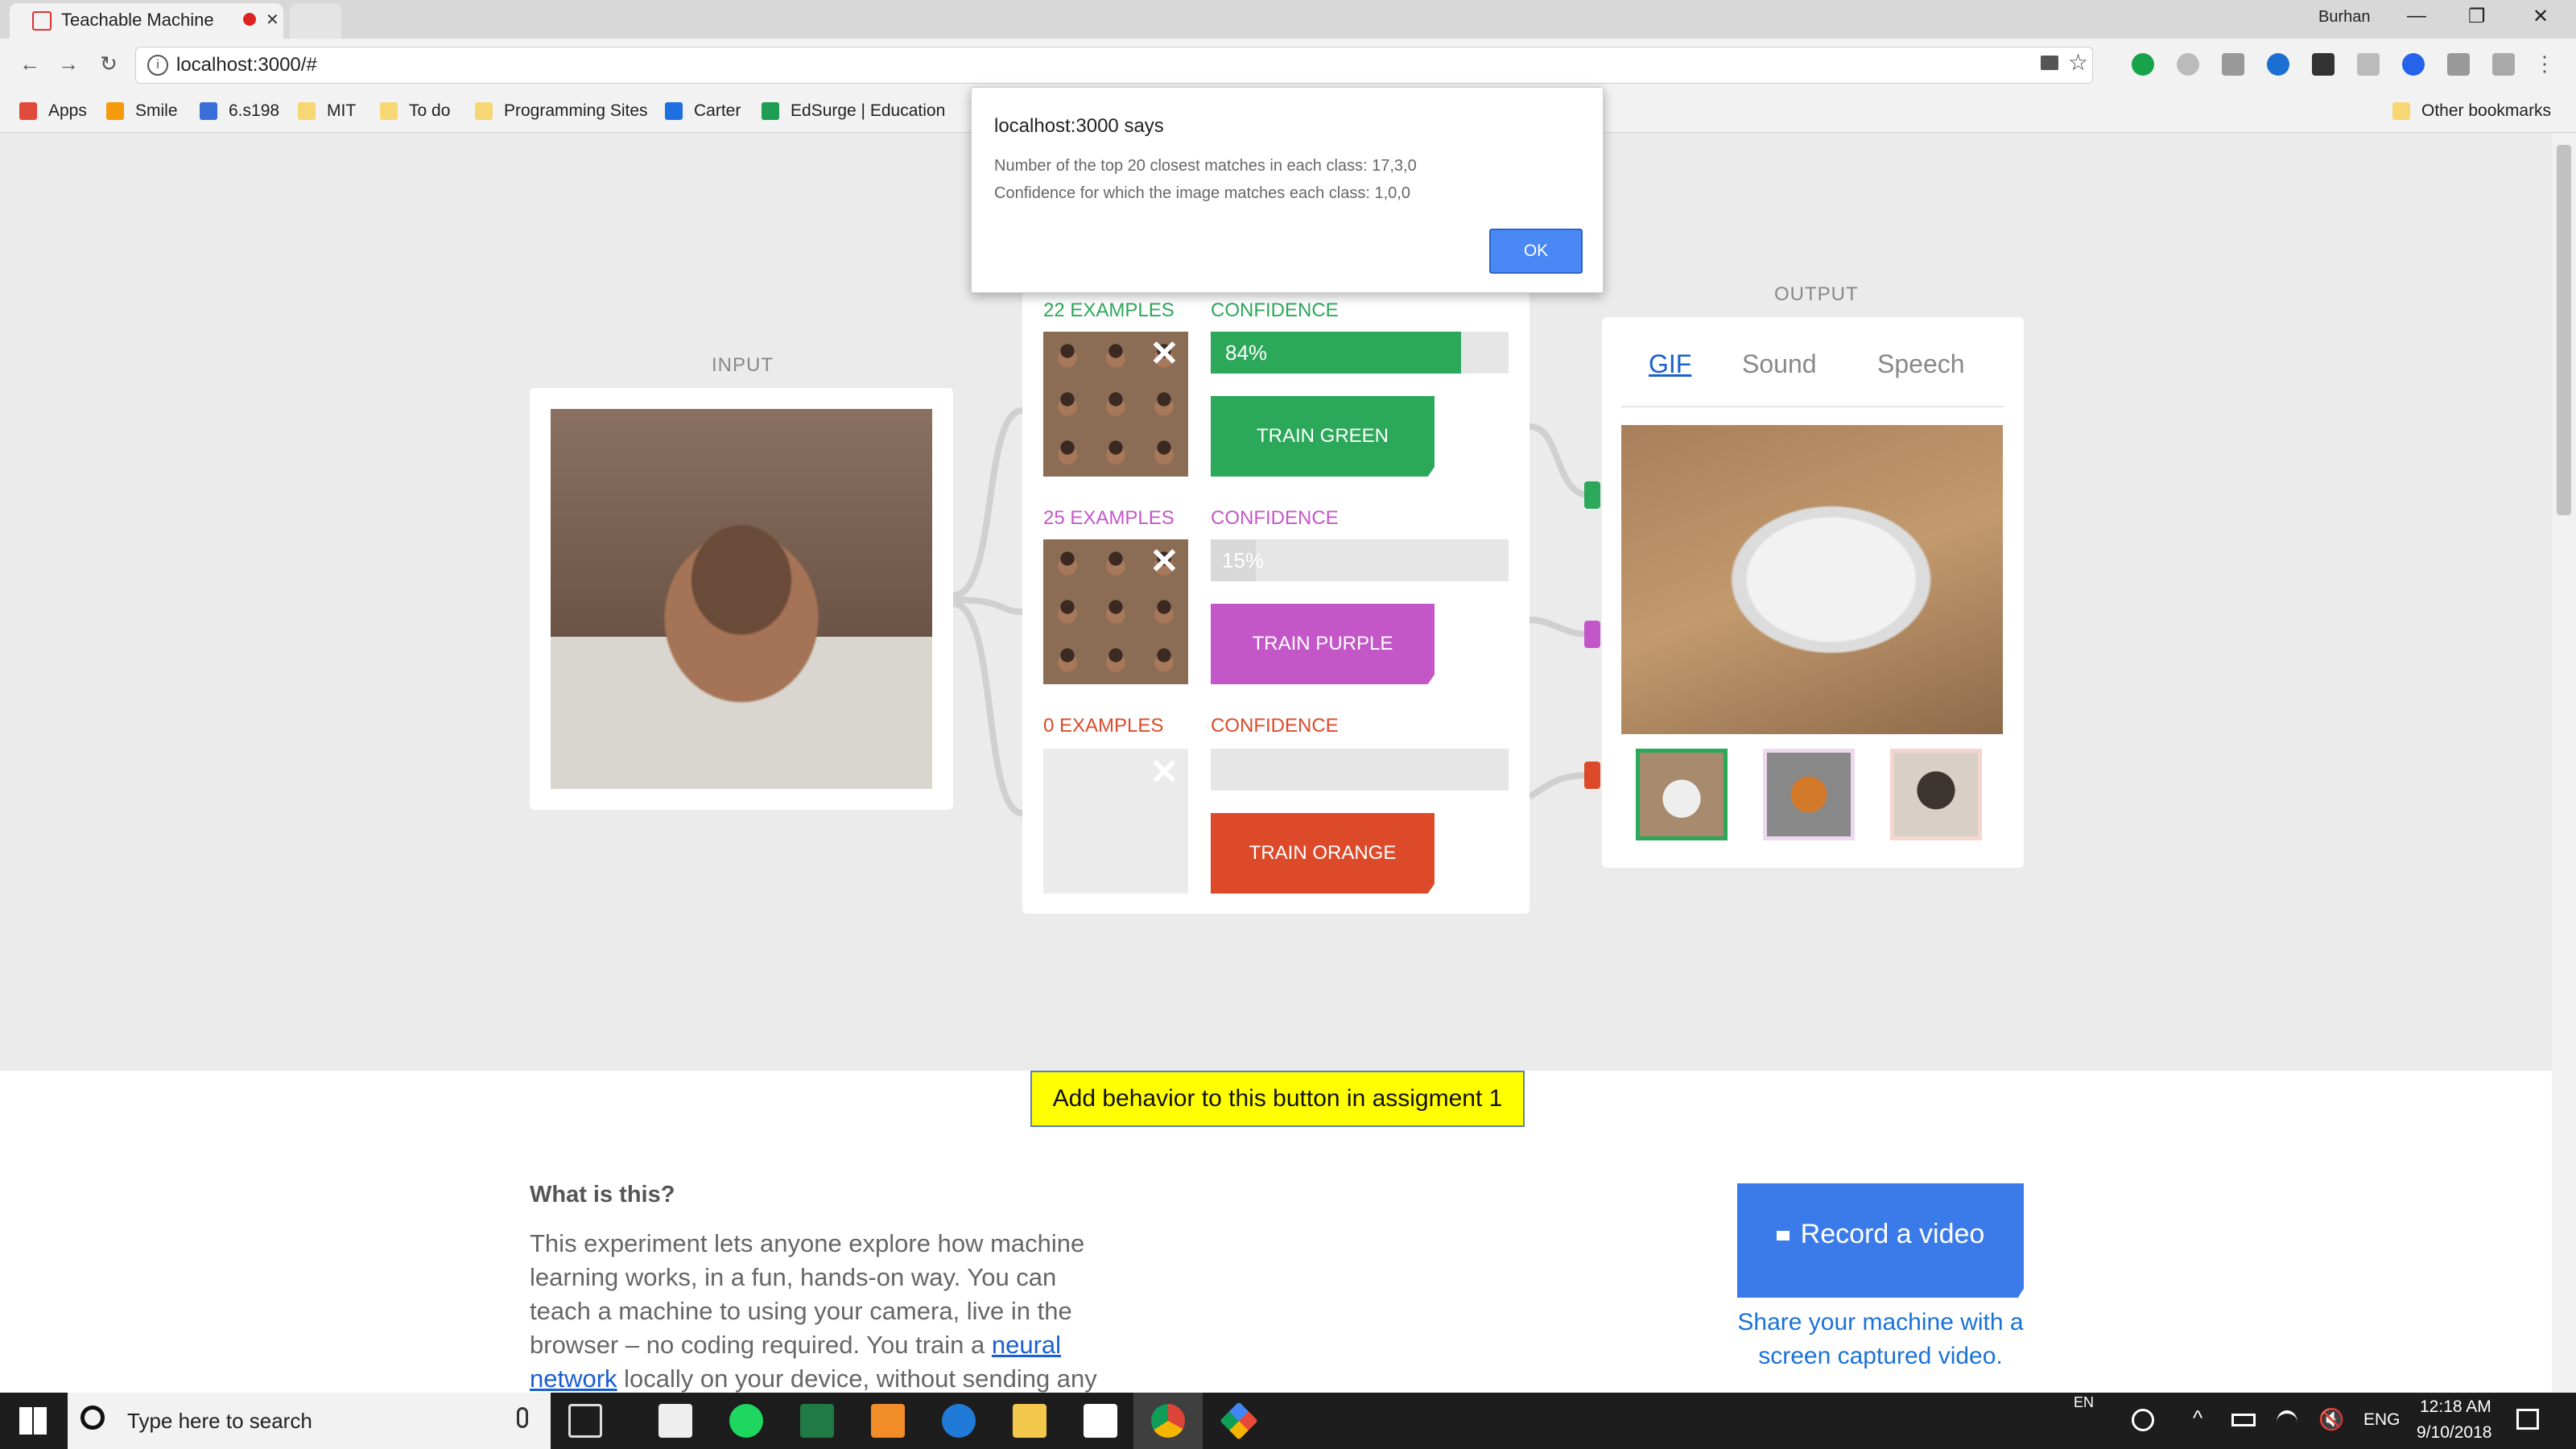 The height and width of the screenshot is (1449, 2576). I want to click on train-purple-button: TRAIN PURPLE, so click(1323, 644).